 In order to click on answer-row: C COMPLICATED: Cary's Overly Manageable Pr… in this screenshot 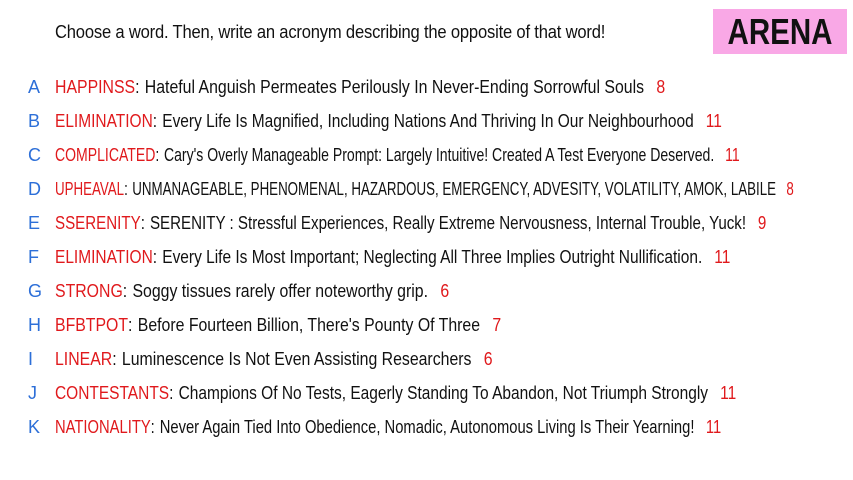, I will do `click(426, 155)`.